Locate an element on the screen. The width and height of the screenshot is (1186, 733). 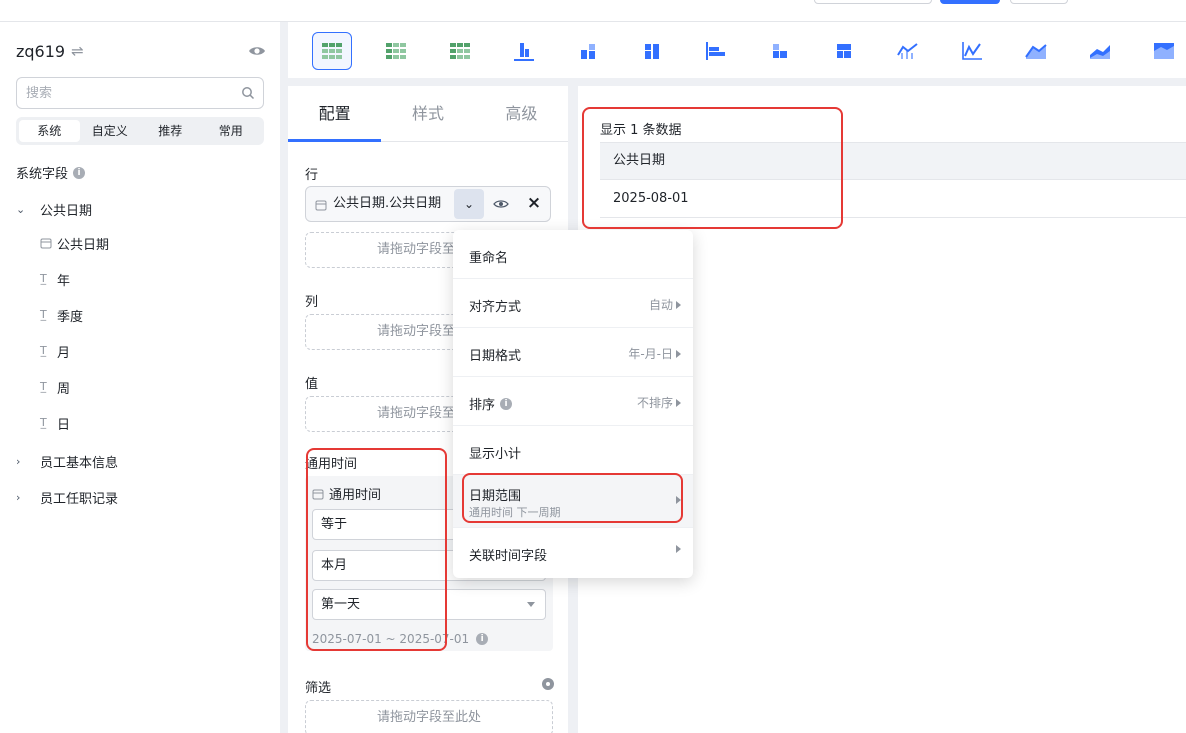
tab-config: 配置 is located at coordinates (335, 114).